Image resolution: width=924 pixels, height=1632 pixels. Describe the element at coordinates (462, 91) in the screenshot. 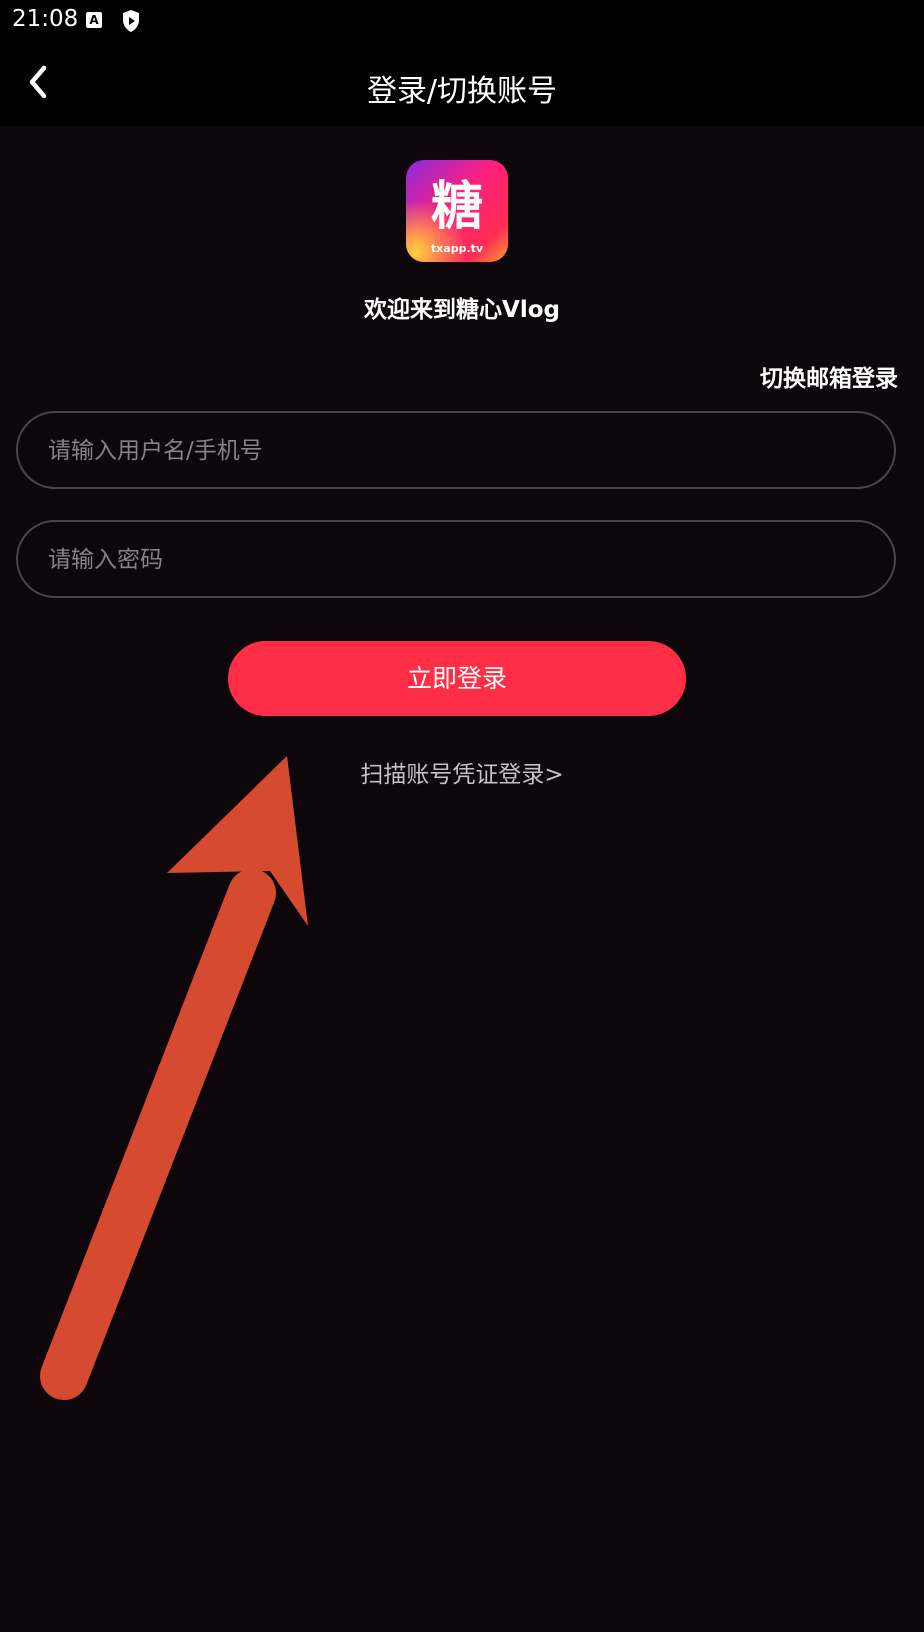

I see `page-title: 登录/切换账号` at that location.